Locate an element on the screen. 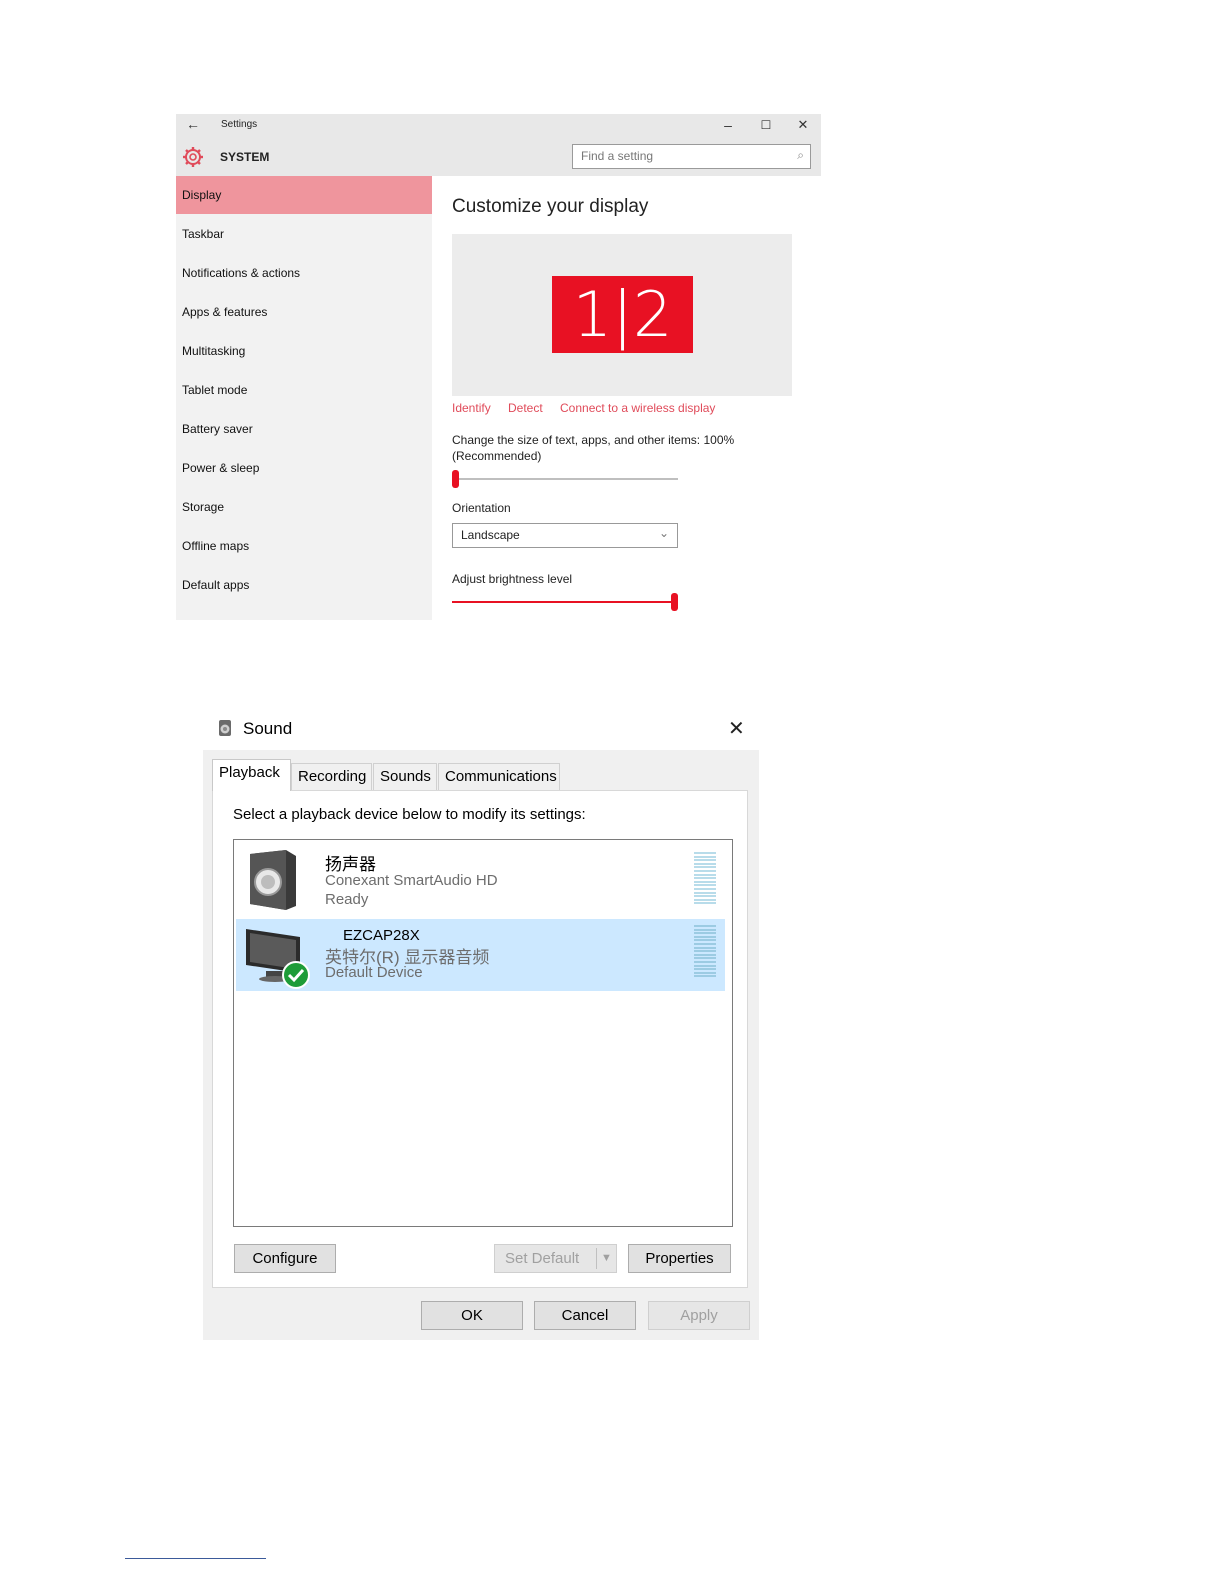 The height and width of the screenshot is (1584, 1224). settings-header: ← Settings – ☐ ✕ SYSTEM Find a setting ⌕ is located at coordinates (498, 145).